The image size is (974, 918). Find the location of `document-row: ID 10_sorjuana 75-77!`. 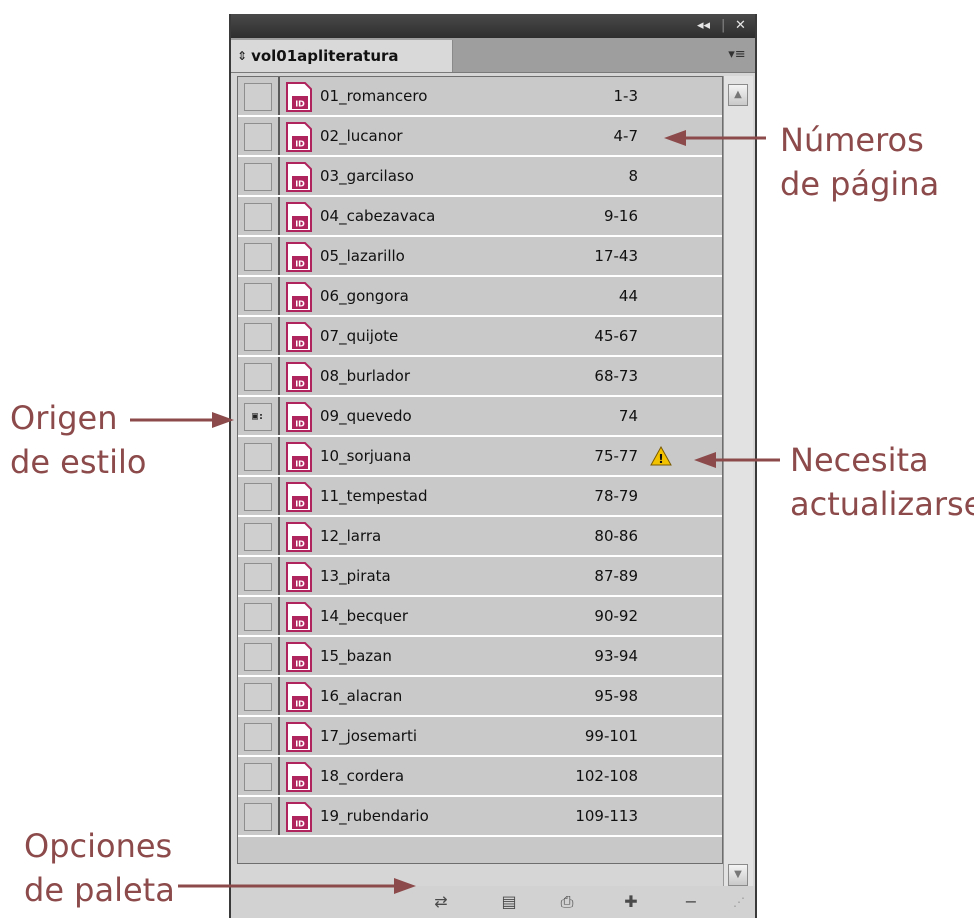

document-row: ID 10_sorjuana 75-77! is located at coordinates (480, 457).